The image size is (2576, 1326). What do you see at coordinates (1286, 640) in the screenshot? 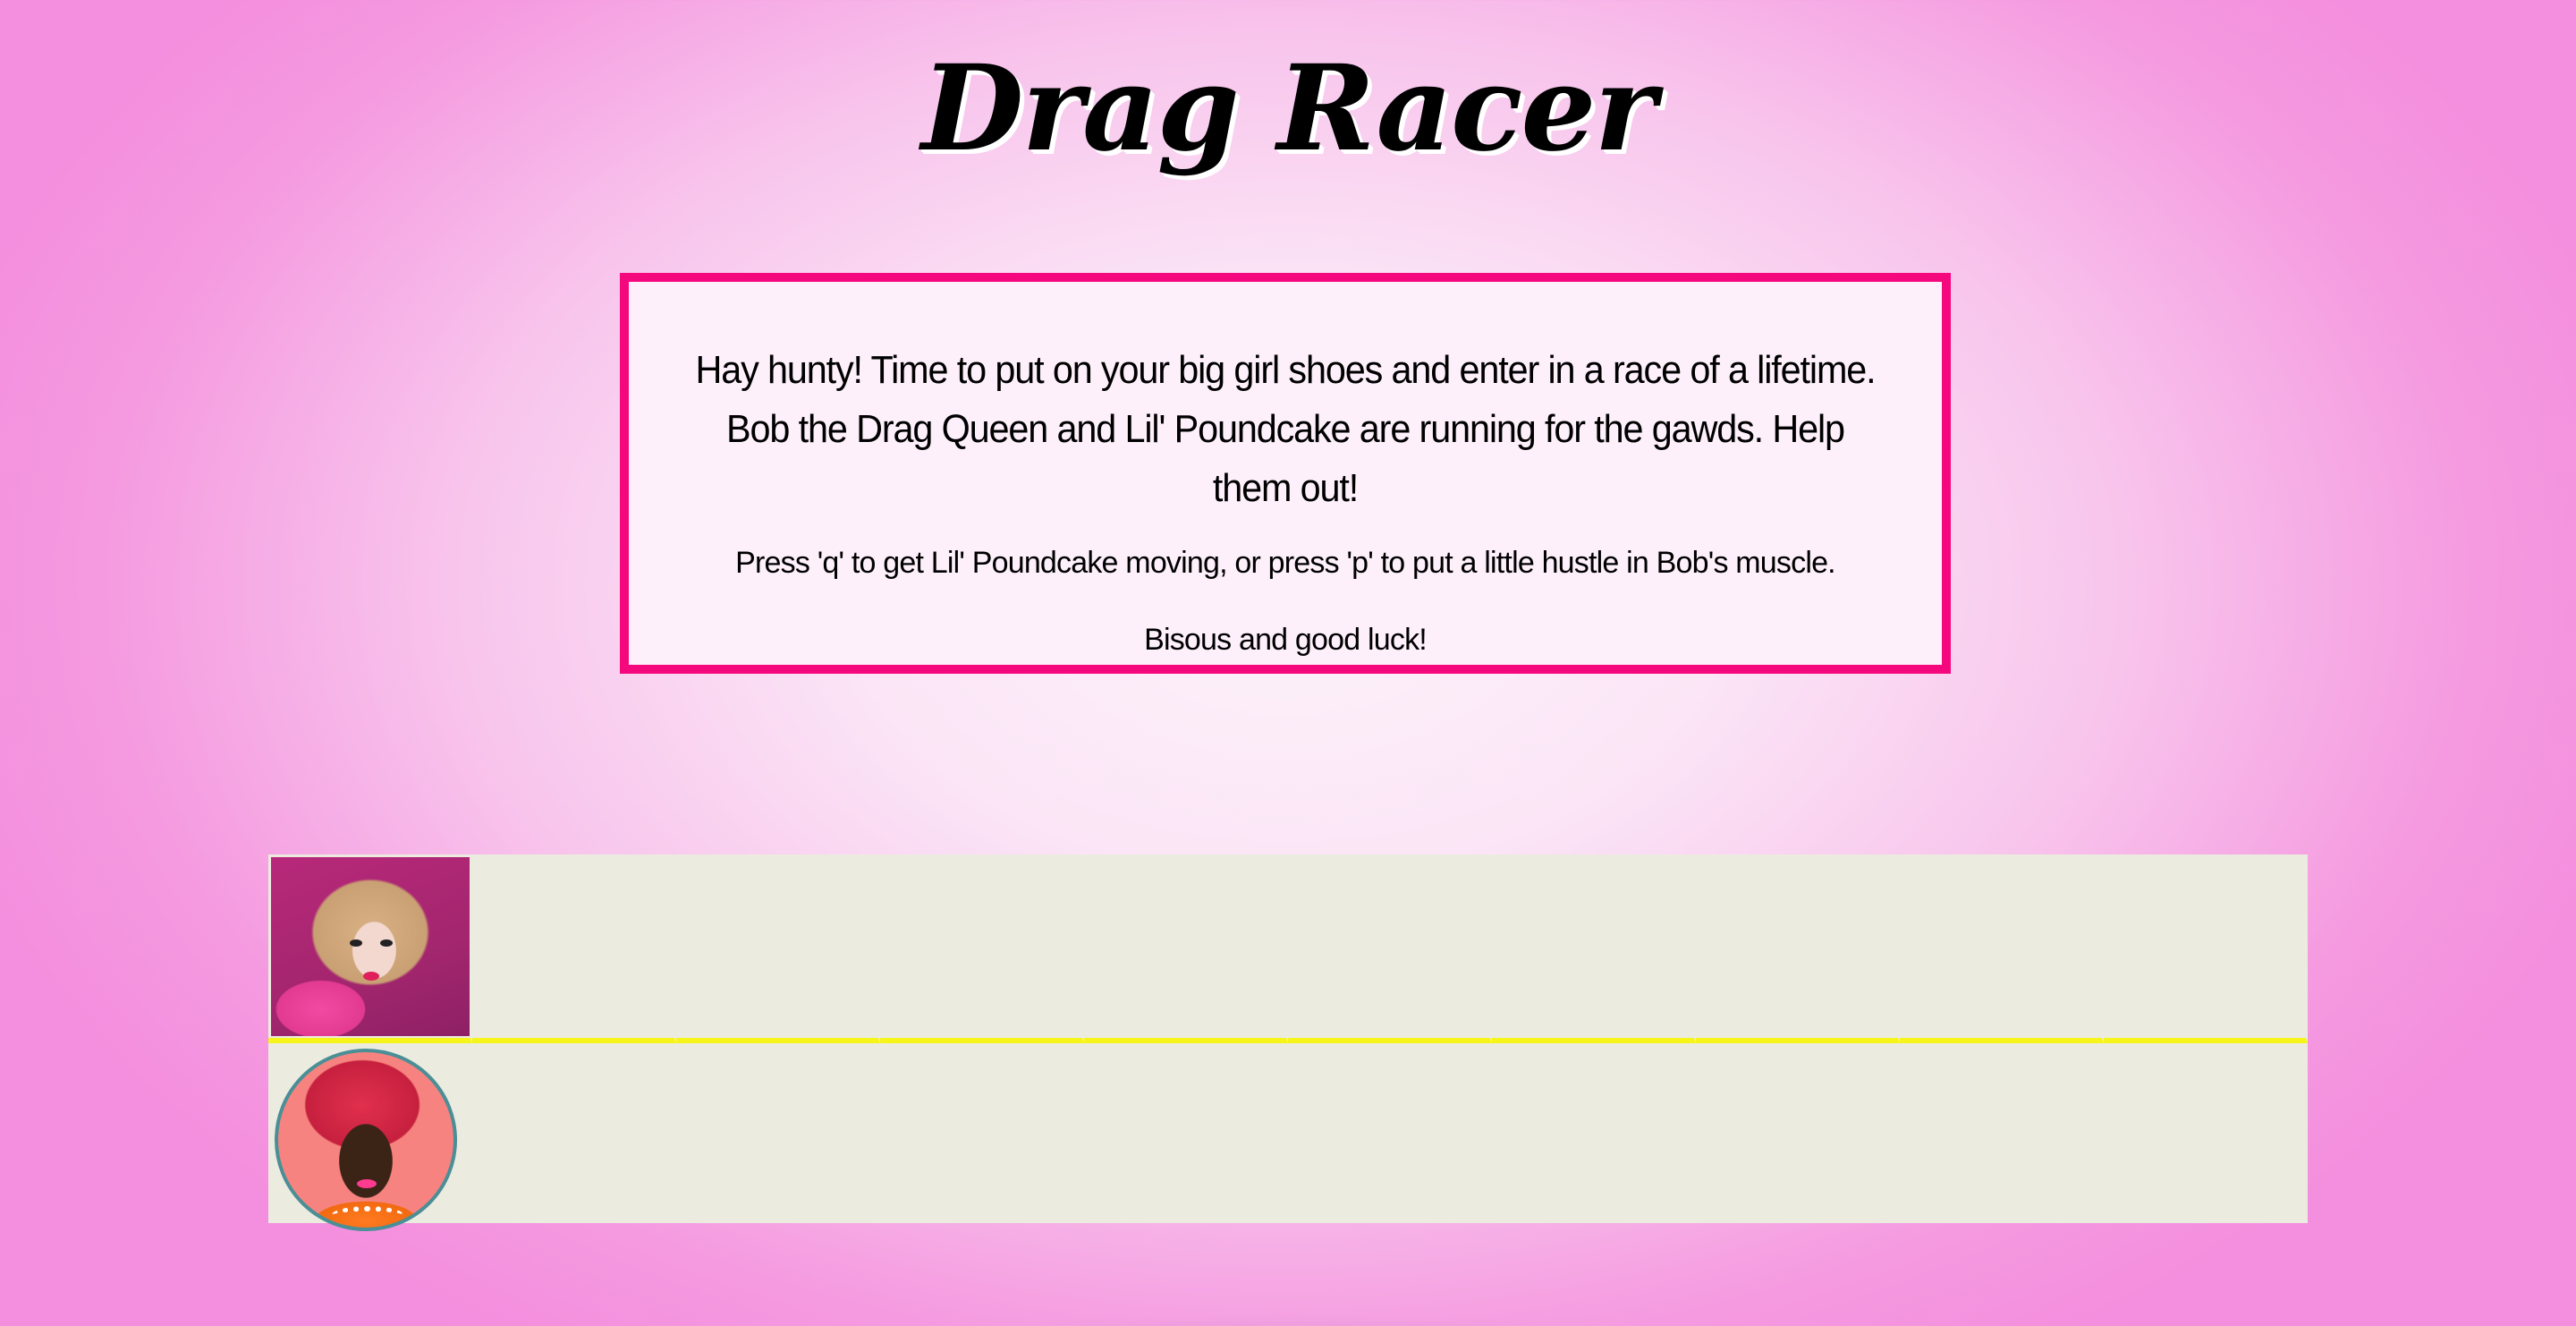
I see `sign-off-text: Bisous and good luck!` at bounding box center [1286, 640].